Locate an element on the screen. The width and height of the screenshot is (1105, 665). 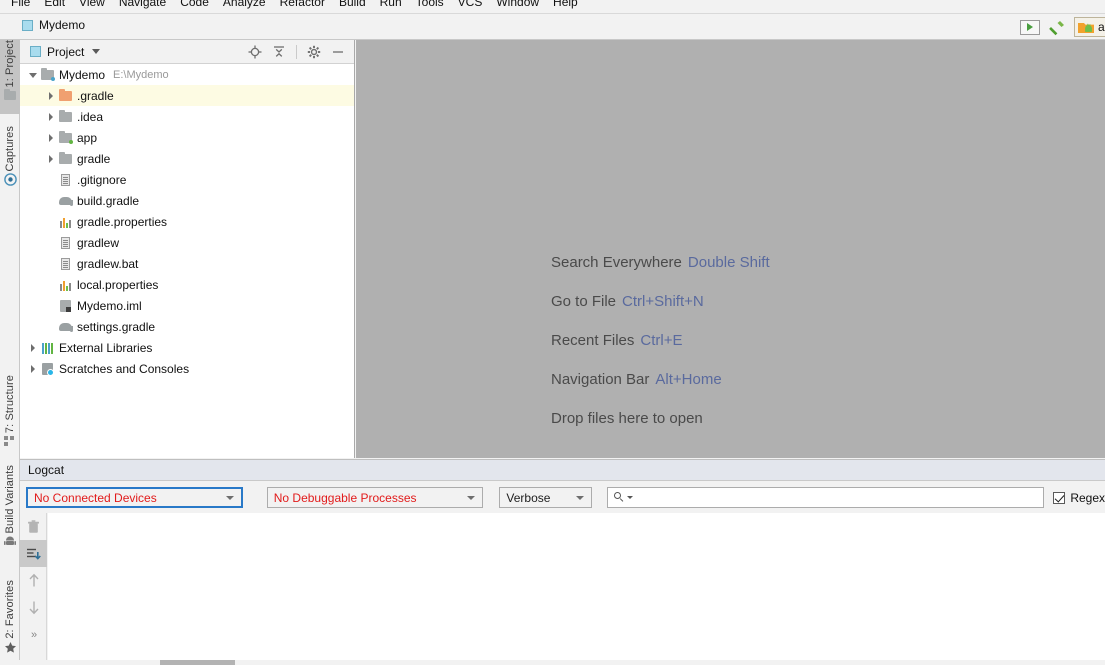
tree-node-mydemo: Mydemo E:\Mydemo is located at coordinates (187, 74).